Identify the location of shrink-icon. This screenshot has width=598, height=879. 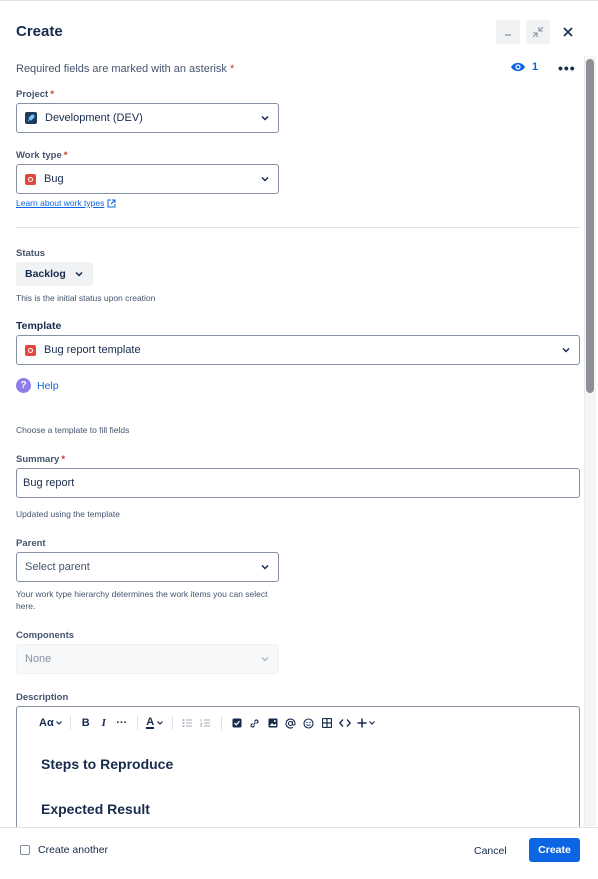
(538, 32).